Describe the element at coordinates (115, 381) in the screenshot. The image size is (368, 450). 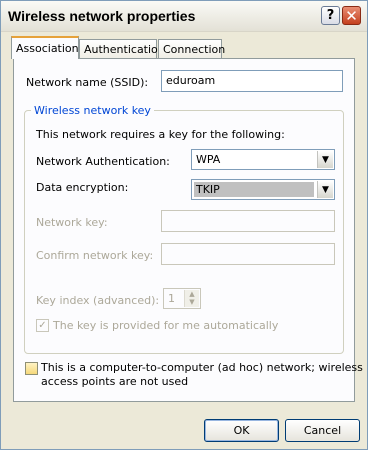
I see `adhoc-label-line2: access points are not used` at that location.